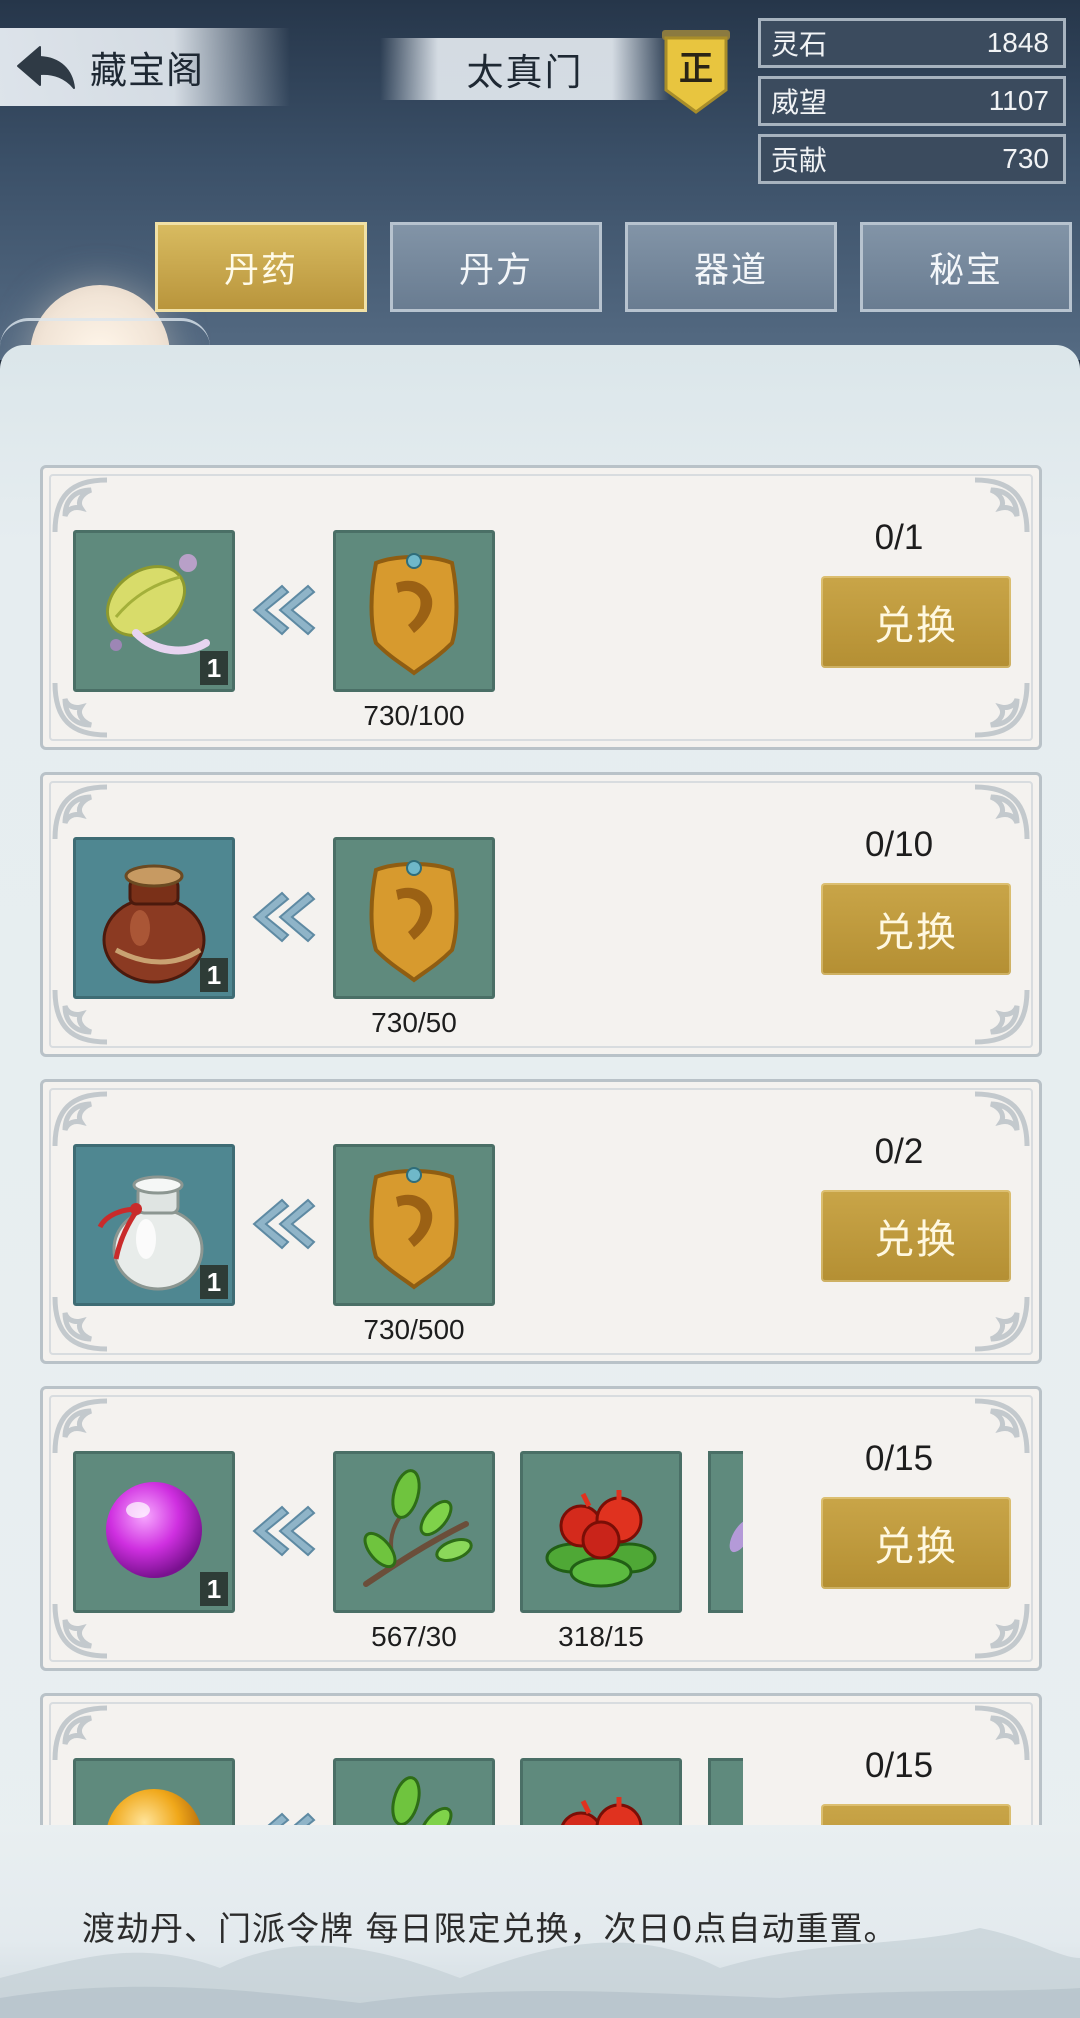 This screenshot has height=2018, width=1080. Describe the element at coordinates (541, 1221) in the screenshot. I see `exchange-item: 1 730/500 0/2 兑换` at that location.